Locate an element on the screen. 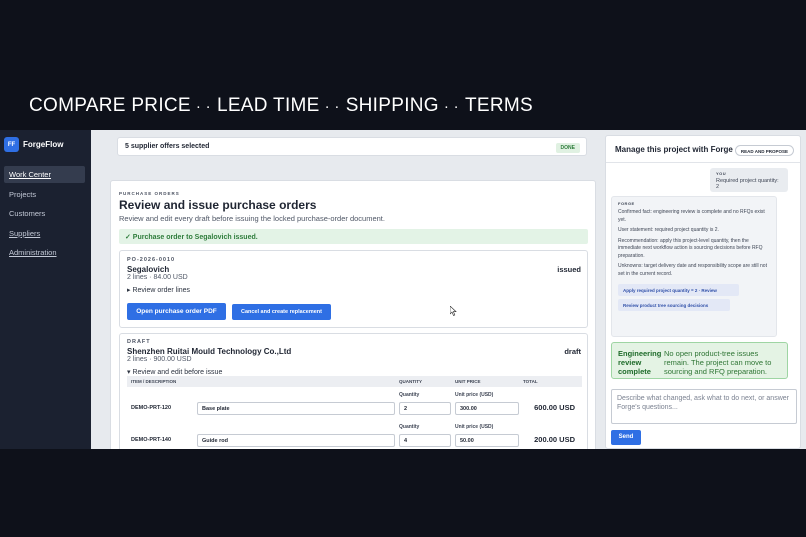 The height and width of the screenshot is (537, 806). open-pdf-button: Open purchase order PDF is located at coordinates (176, 311).